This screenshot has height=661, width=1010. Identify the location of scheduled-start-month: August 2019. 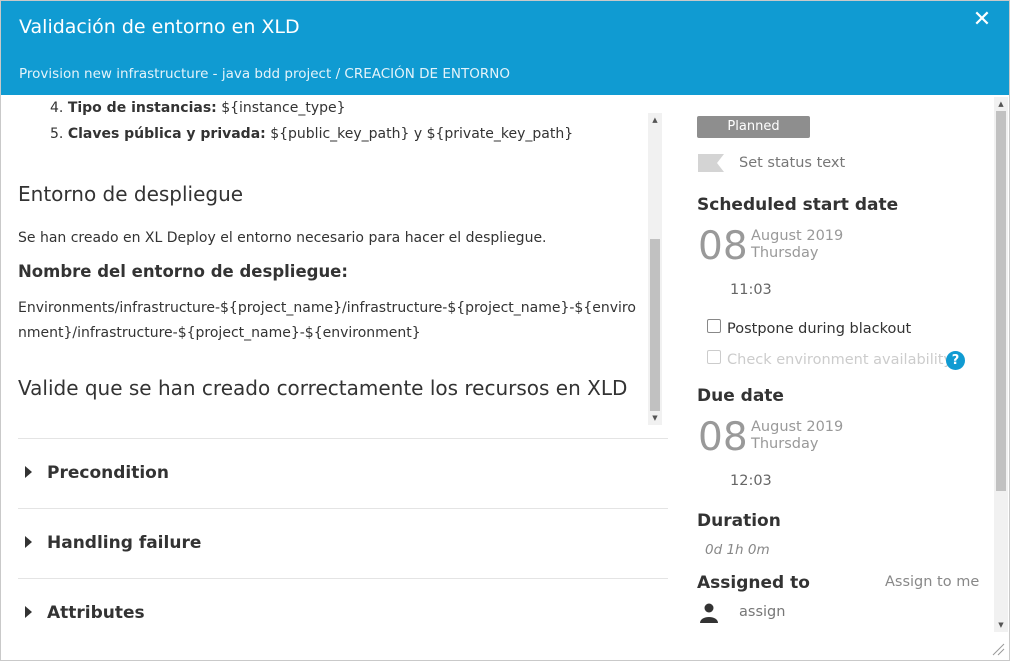
(797, 236).